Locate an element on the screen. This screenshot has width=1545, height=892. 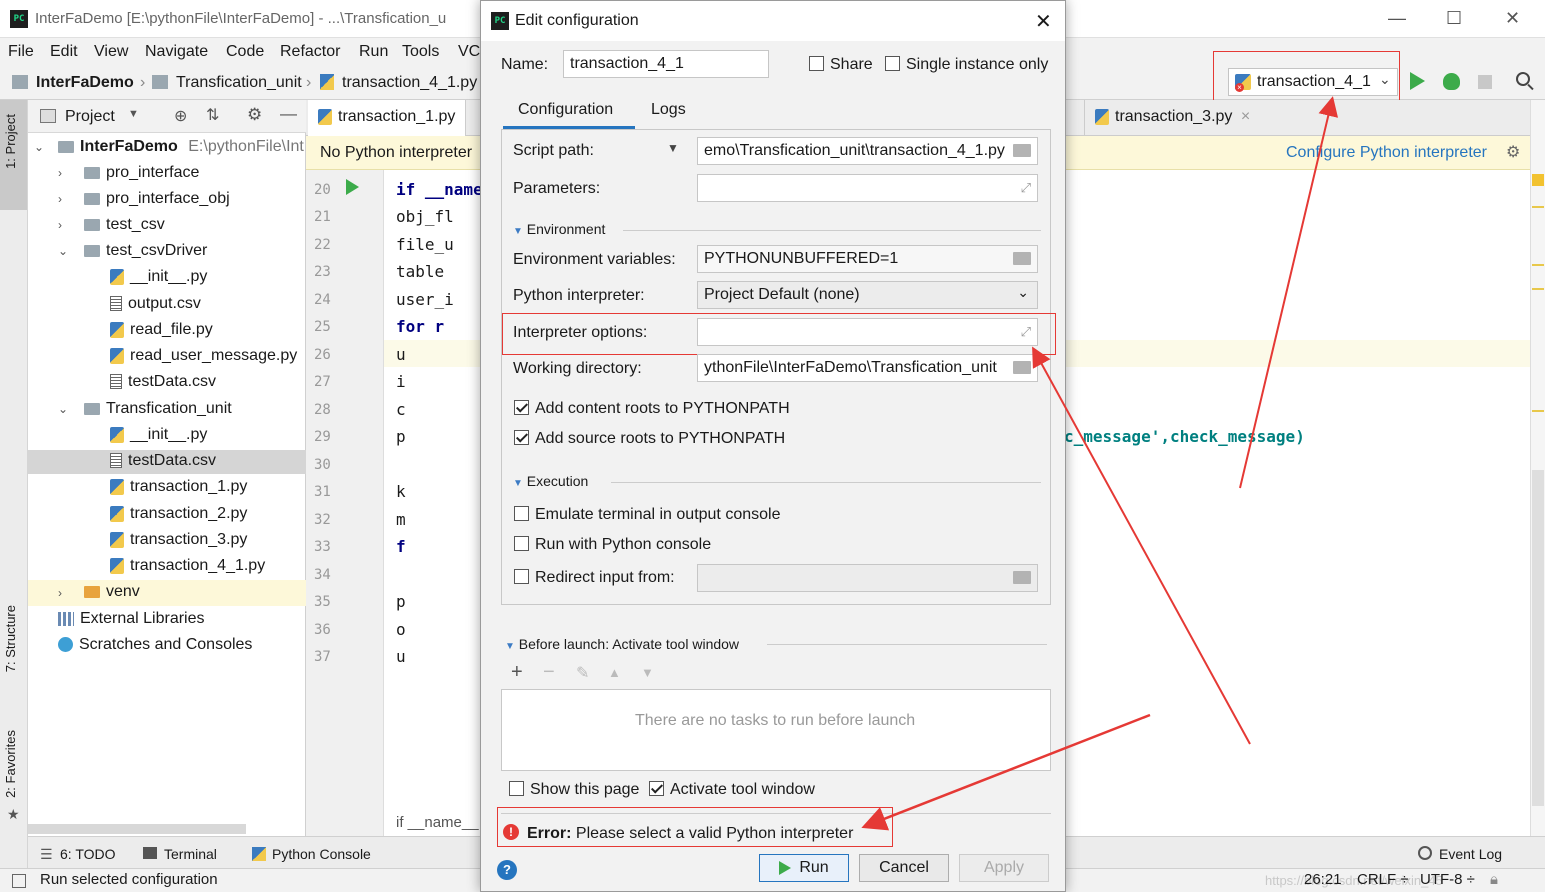
remove-task-icon: − is located at coordinates (549, 672).